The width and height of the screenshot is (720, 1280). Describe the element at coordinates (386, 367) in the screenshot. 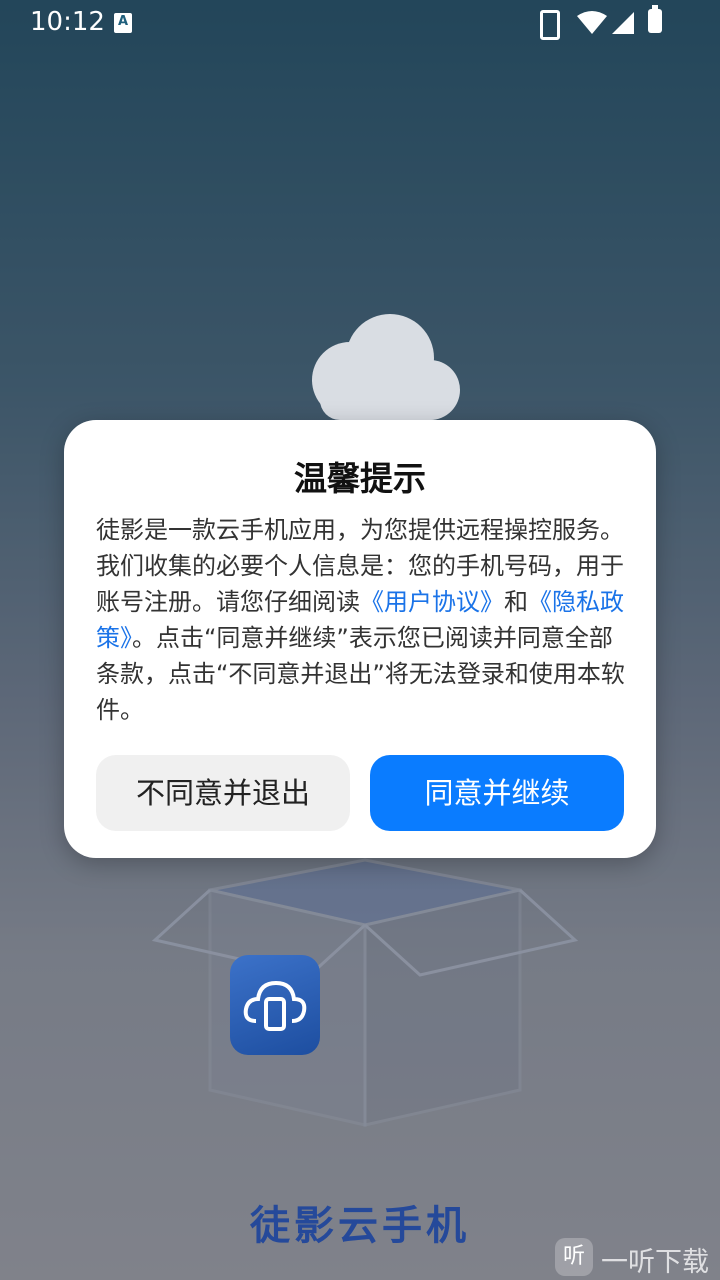

I see `cloud-illustration` at that location.